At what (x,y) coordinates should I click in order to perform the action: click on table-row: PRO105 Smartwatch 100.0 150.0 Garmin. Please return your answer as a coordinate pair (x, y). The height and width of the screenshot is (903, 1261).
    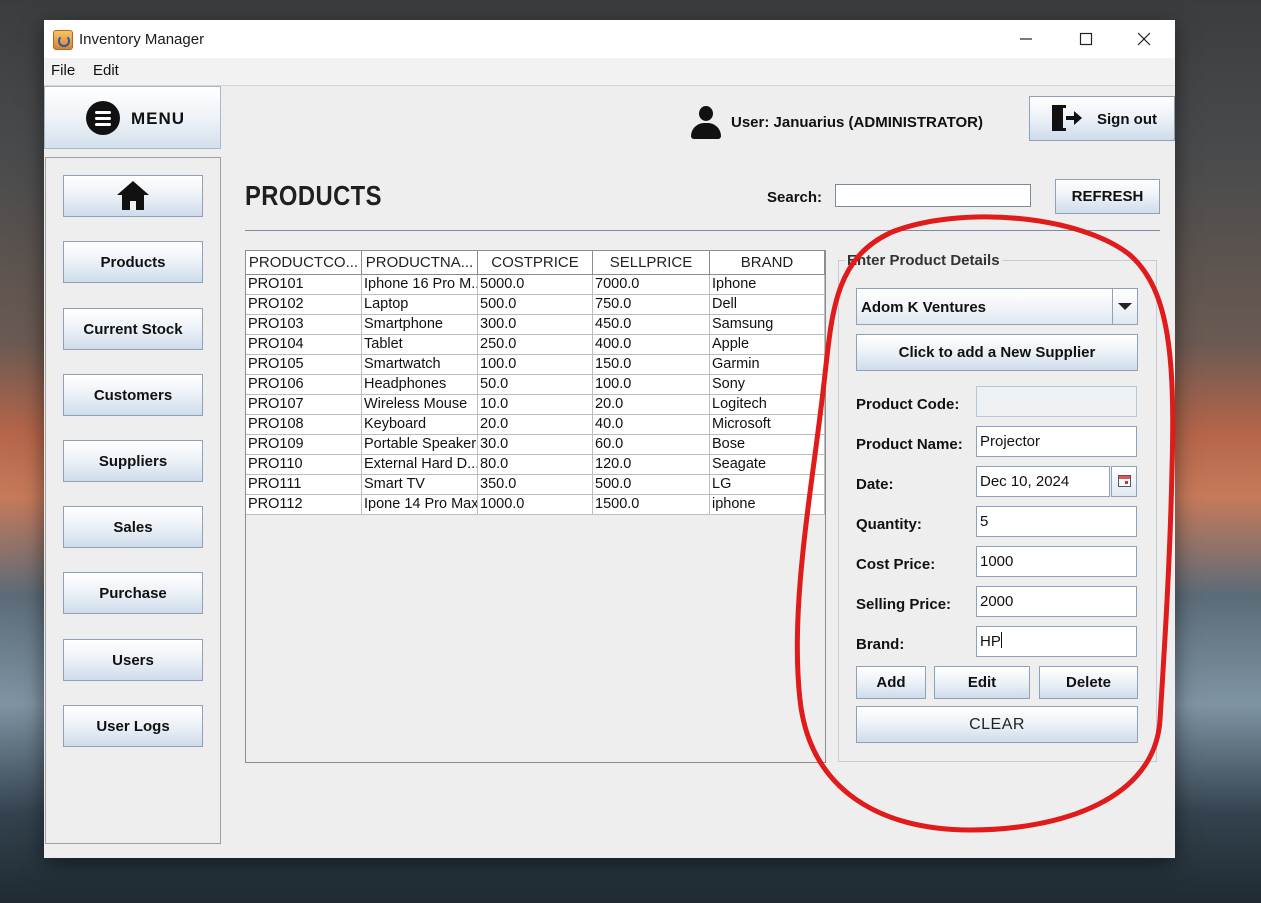
    Looking at the image, I should click on (535, 365).